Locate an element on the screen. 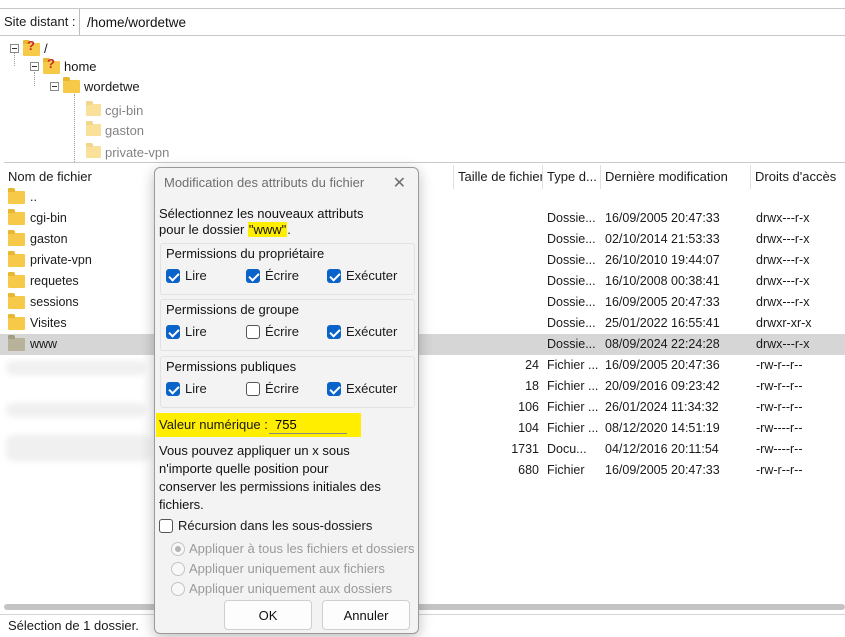  horizontal-scrollbar is located at coordinates (424, 607).